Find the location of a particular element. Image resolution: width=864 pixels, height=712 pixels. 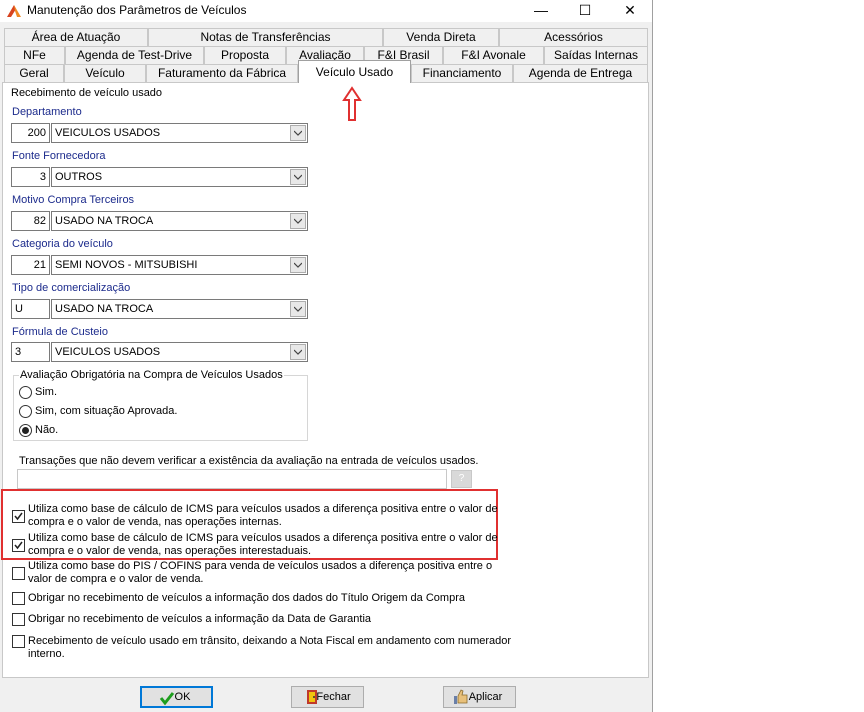

tab-venda-direta: Venda Direta is located at coordinates (441, 37).